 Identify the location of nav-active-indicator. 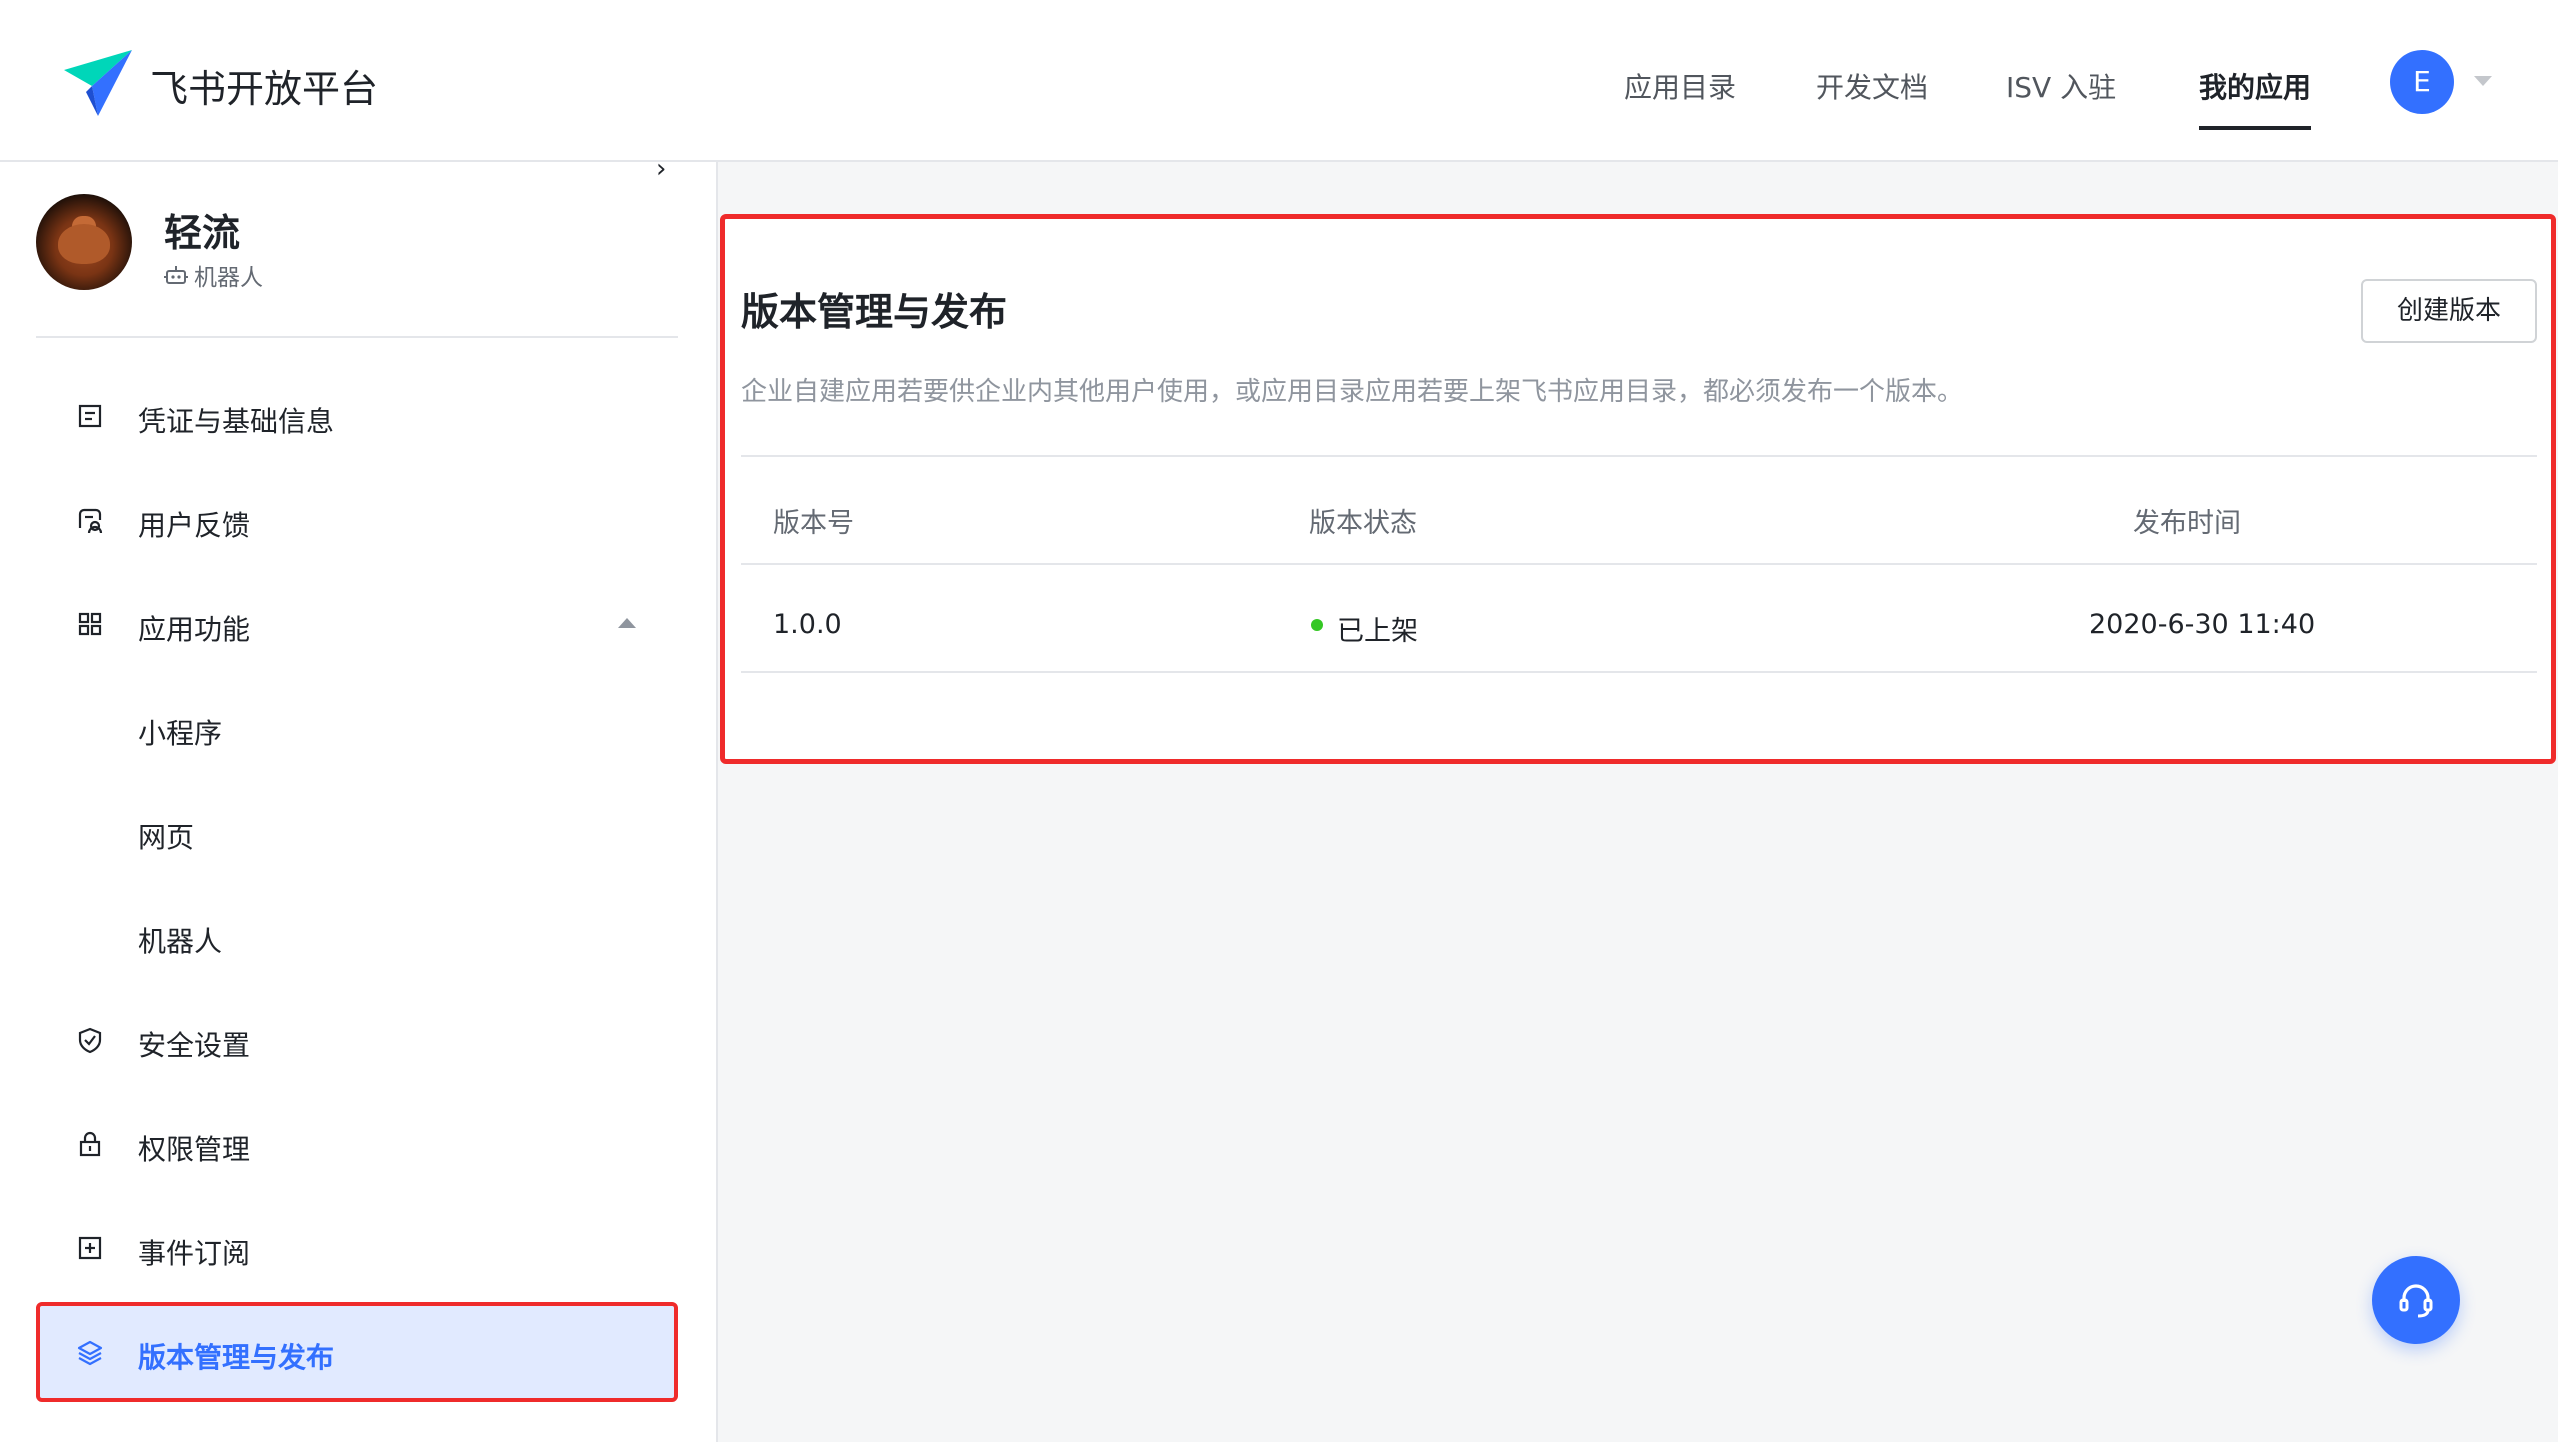
(2255, 128).